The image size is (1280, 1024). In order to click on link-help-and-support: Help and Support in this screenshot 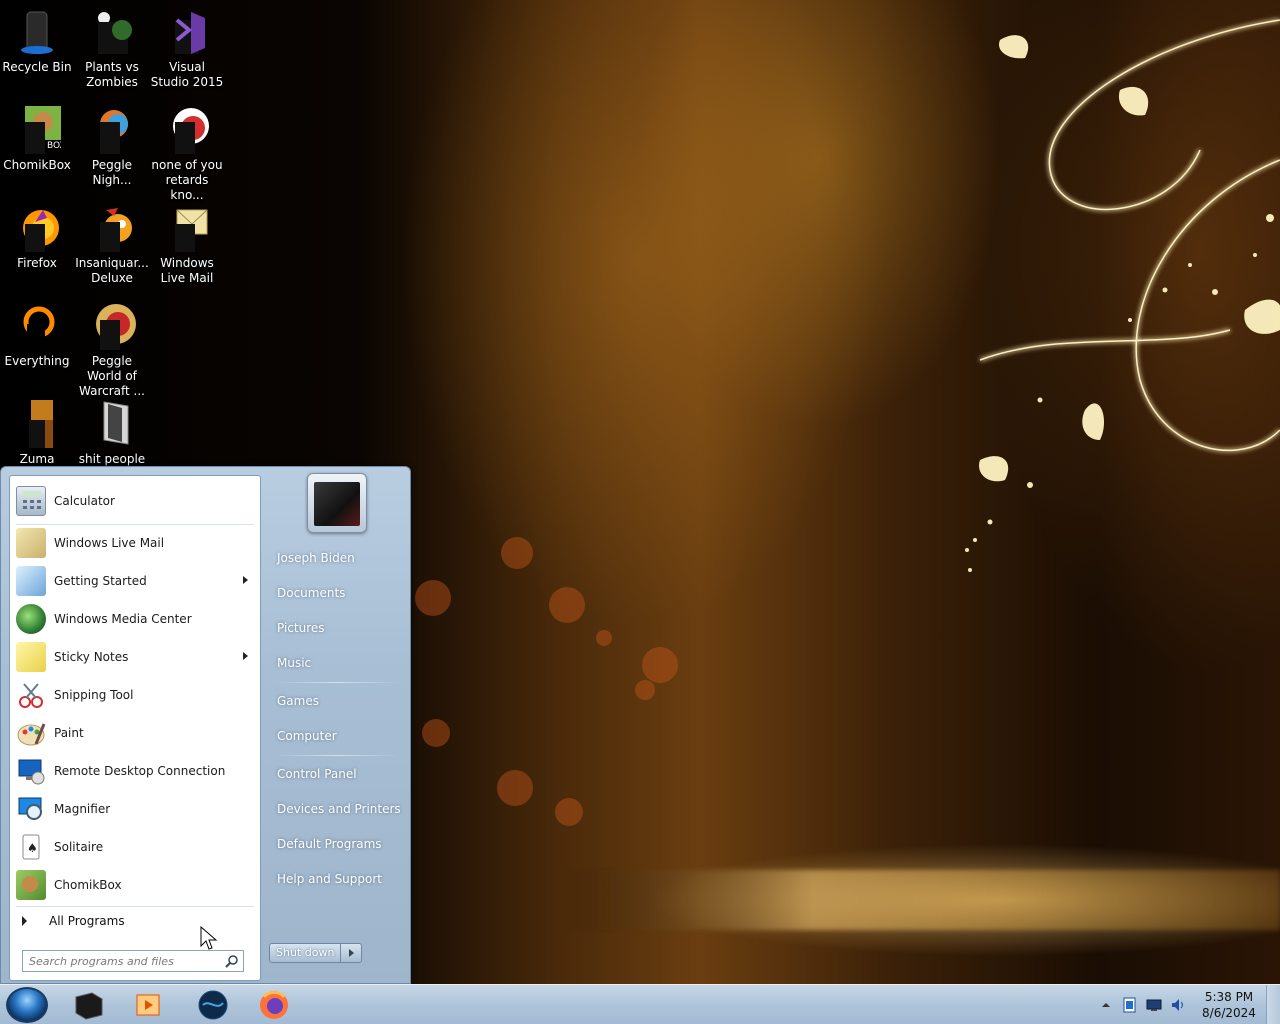, I will do `click(337, 879)`.